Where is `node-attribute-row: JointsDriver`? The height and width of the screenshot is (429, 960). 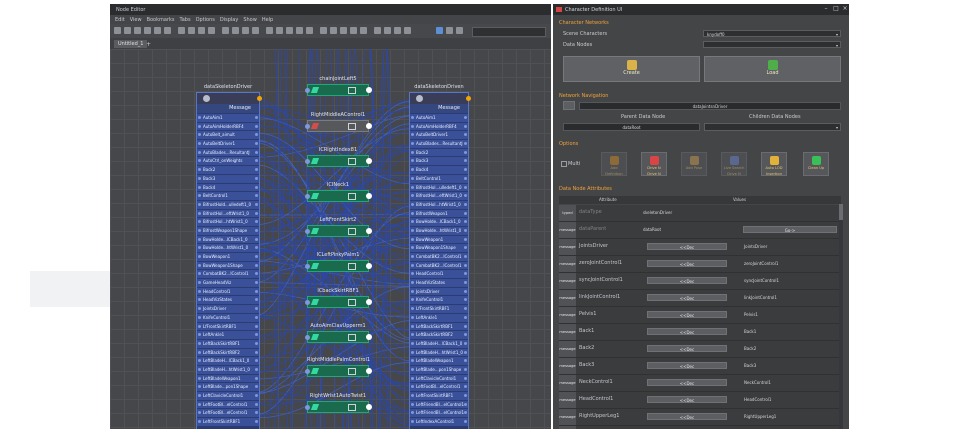 node-attribute-row: JointsDriver is located at coordinates (439, 291).